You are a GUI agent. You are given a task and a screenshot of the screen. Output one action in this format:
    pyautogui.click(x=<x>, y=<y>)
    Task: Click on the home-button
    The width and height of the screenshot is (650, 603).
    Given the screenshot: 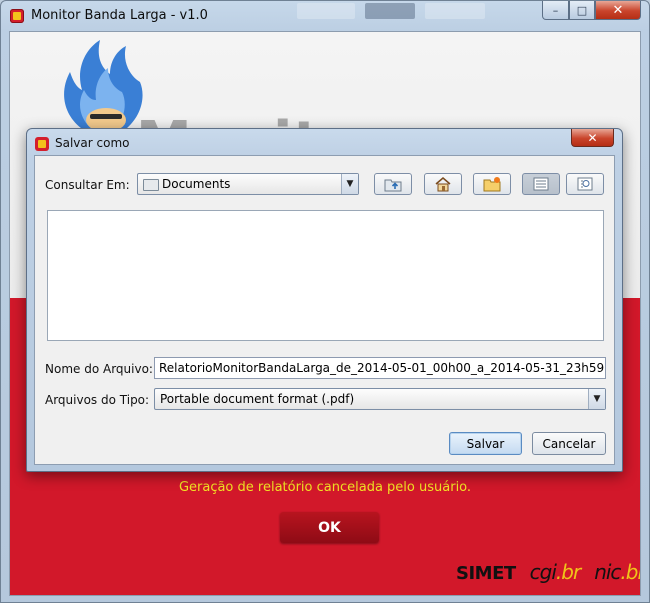 What is the action you would take?
    pyautogui.click(x=443, y=184)
    